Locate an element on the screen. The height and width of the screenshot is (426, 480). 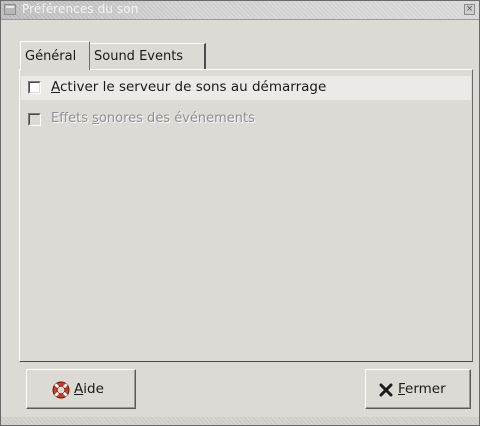
window-menu-icon is located at coordinates (10, 9).